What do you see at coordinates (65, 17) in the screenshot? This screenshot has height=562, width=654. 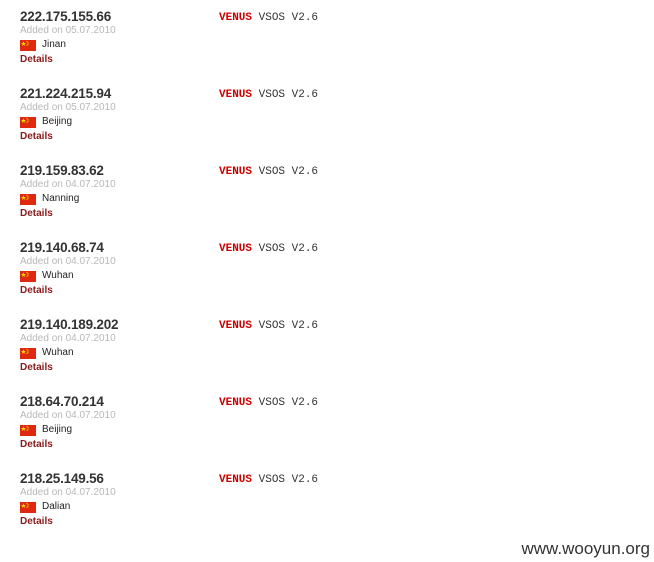 I see `ip-address-link: 222.175.155.66` at bounding box center [65, 17].